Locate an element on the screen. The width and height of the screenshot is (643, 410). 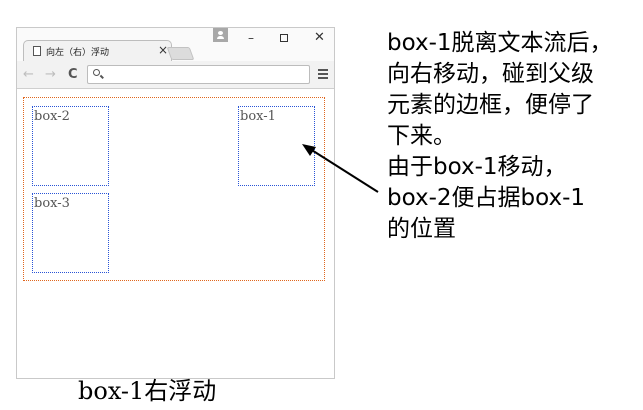
annotation-arrow is located at coordinates (340, 168).